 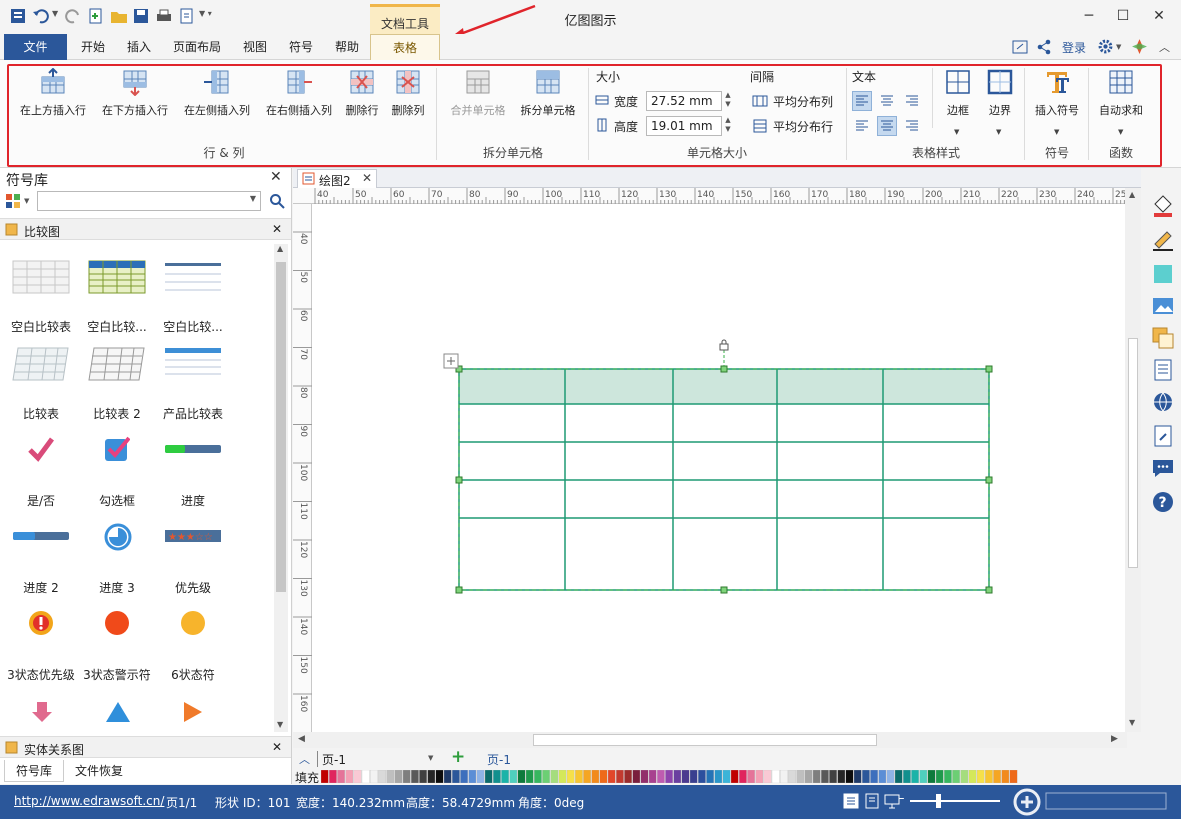 I want to click on lib-item-priority: ★★★☆☆ 优先级, so click(x=193, y=559).